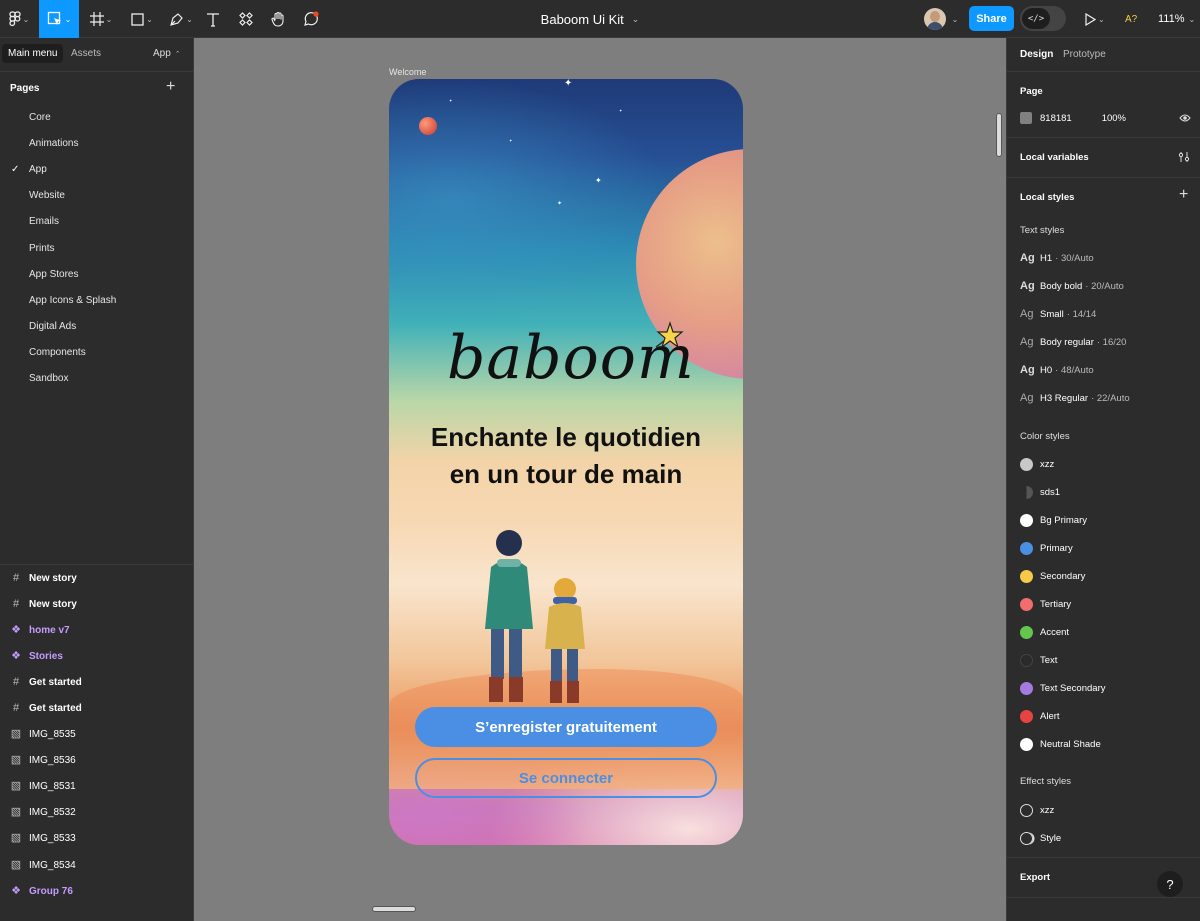 The width and height of the screenshot is (1200, 921). I want to click on eye-icon, so click(1185, 118).